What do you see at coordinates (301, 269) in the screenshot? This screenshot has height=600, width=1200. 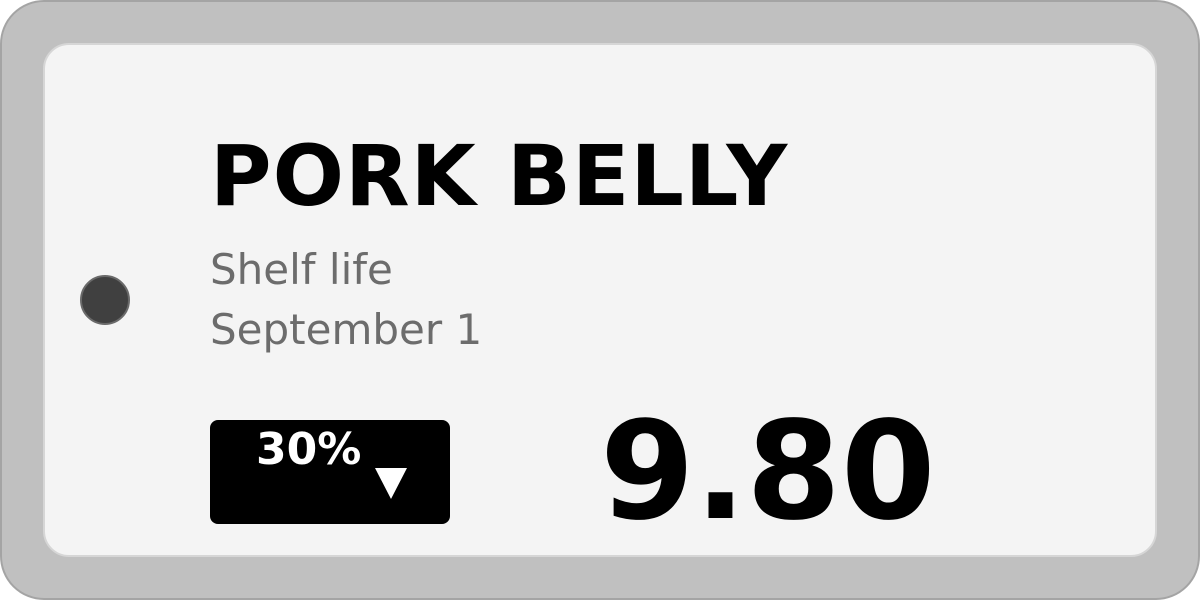 I see `shelf-life-label: Shelf life` at bounding box center [301, 269].